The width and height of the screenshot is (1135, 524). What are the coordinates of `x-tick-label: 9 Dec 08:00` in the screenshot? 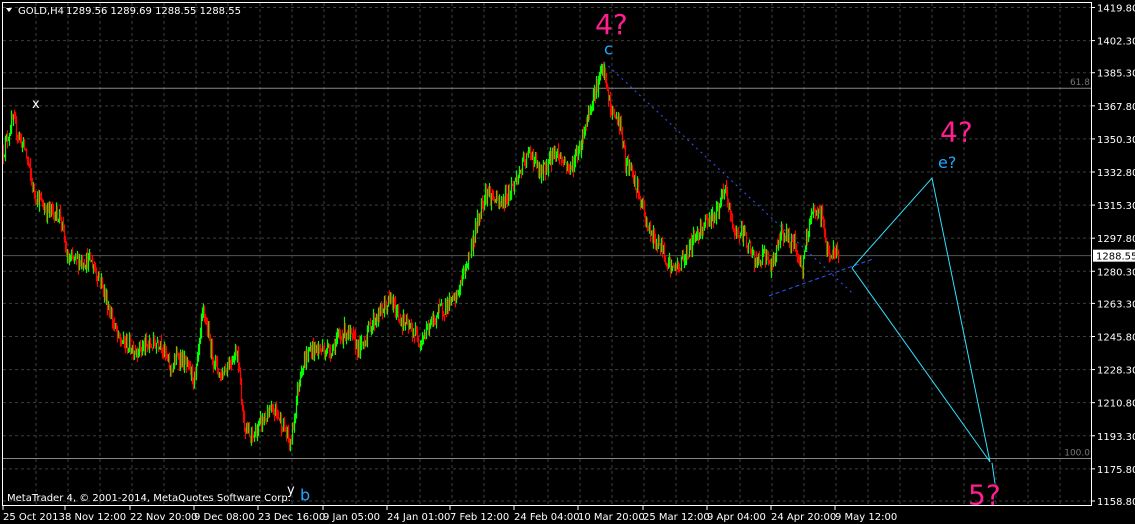 It's located at (224, 517).